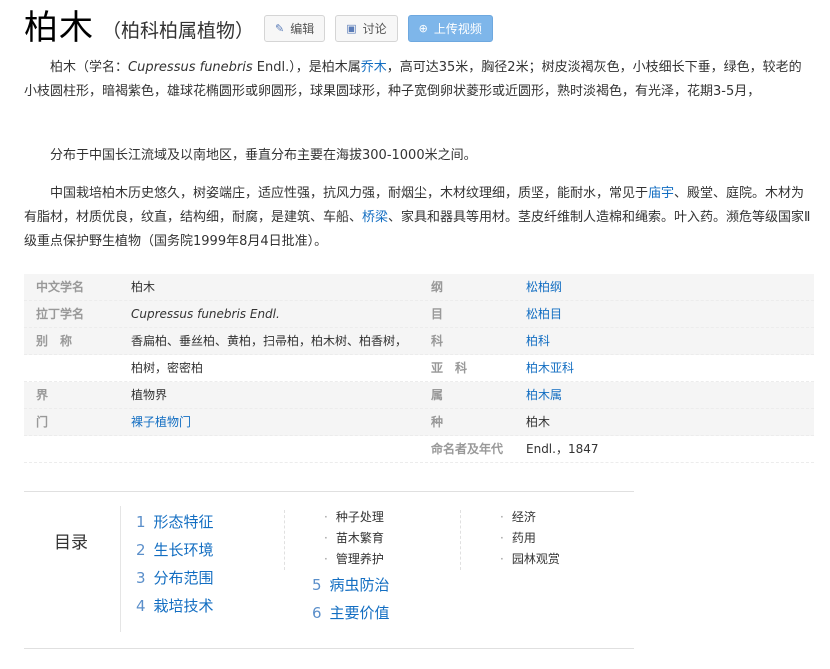  What do you see at coordinates (437, 422) in the screenshot?
I see `info-key: 种` at bounding box center [437, 422].